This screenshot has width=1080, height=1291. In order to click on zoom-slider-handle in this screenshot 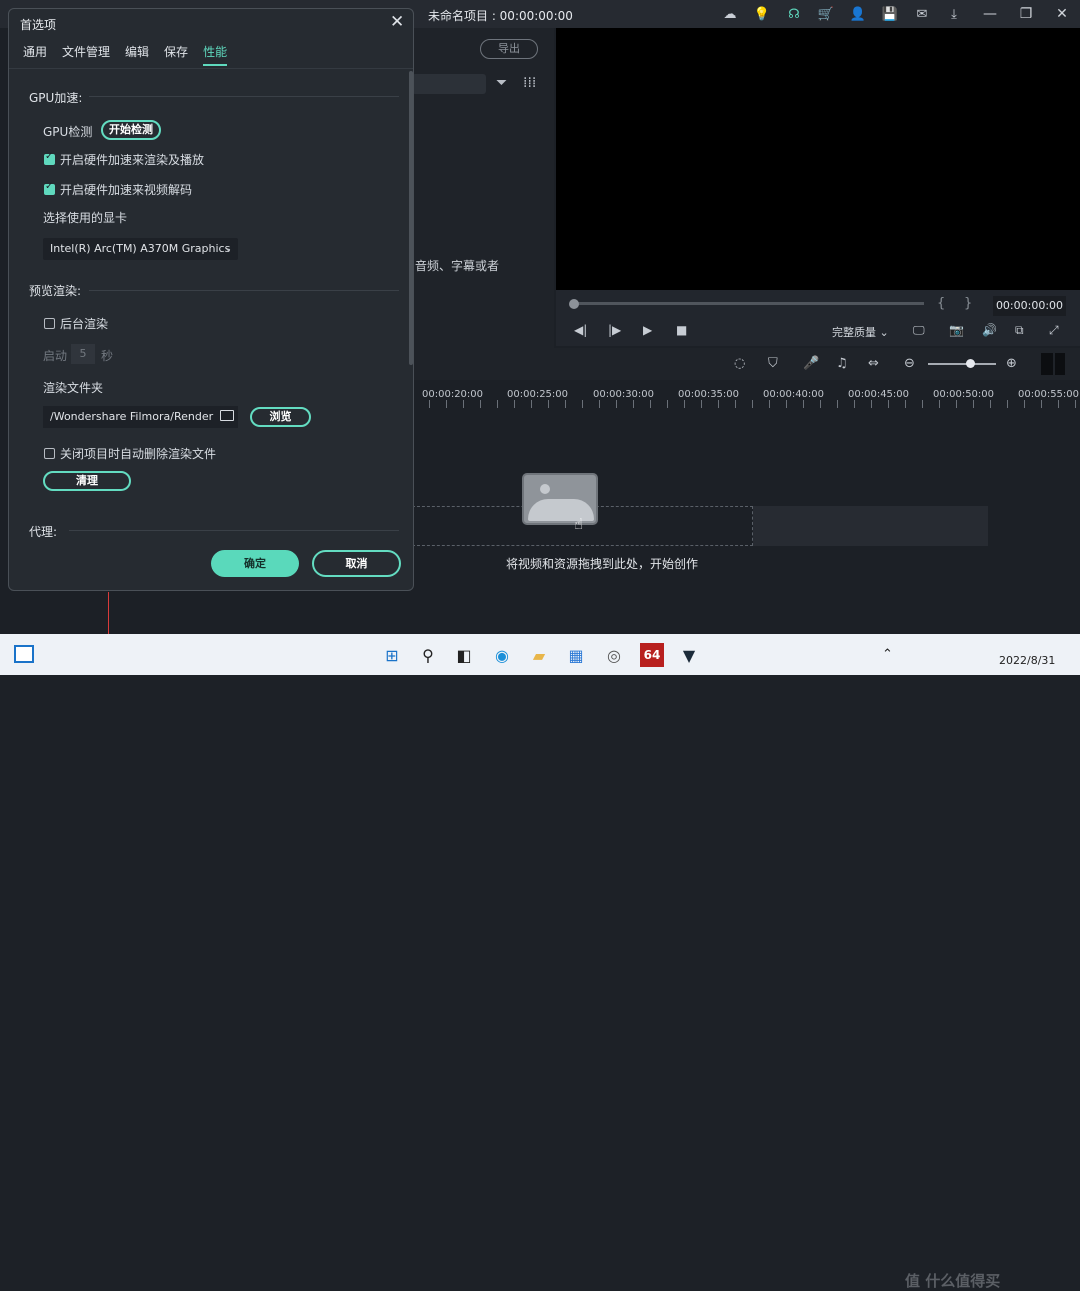, I will do `click(970, 363)`.